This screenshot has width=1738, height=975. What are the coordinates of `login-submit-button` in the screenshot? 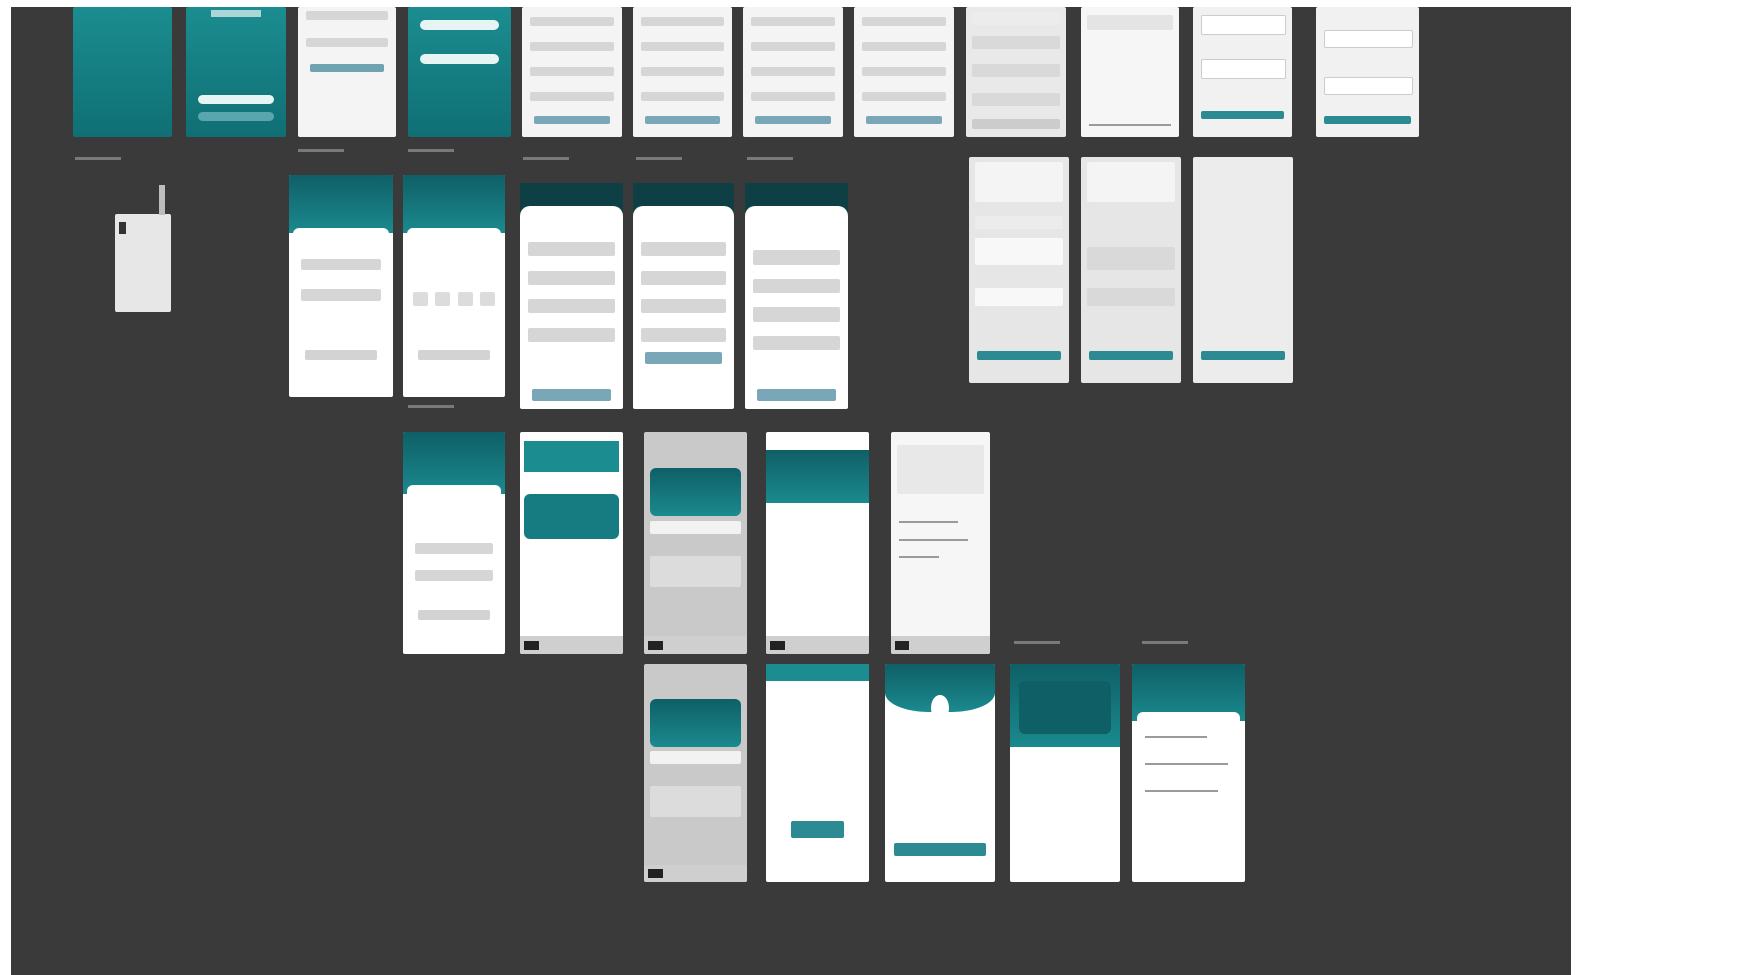 It's located at (347, 68).